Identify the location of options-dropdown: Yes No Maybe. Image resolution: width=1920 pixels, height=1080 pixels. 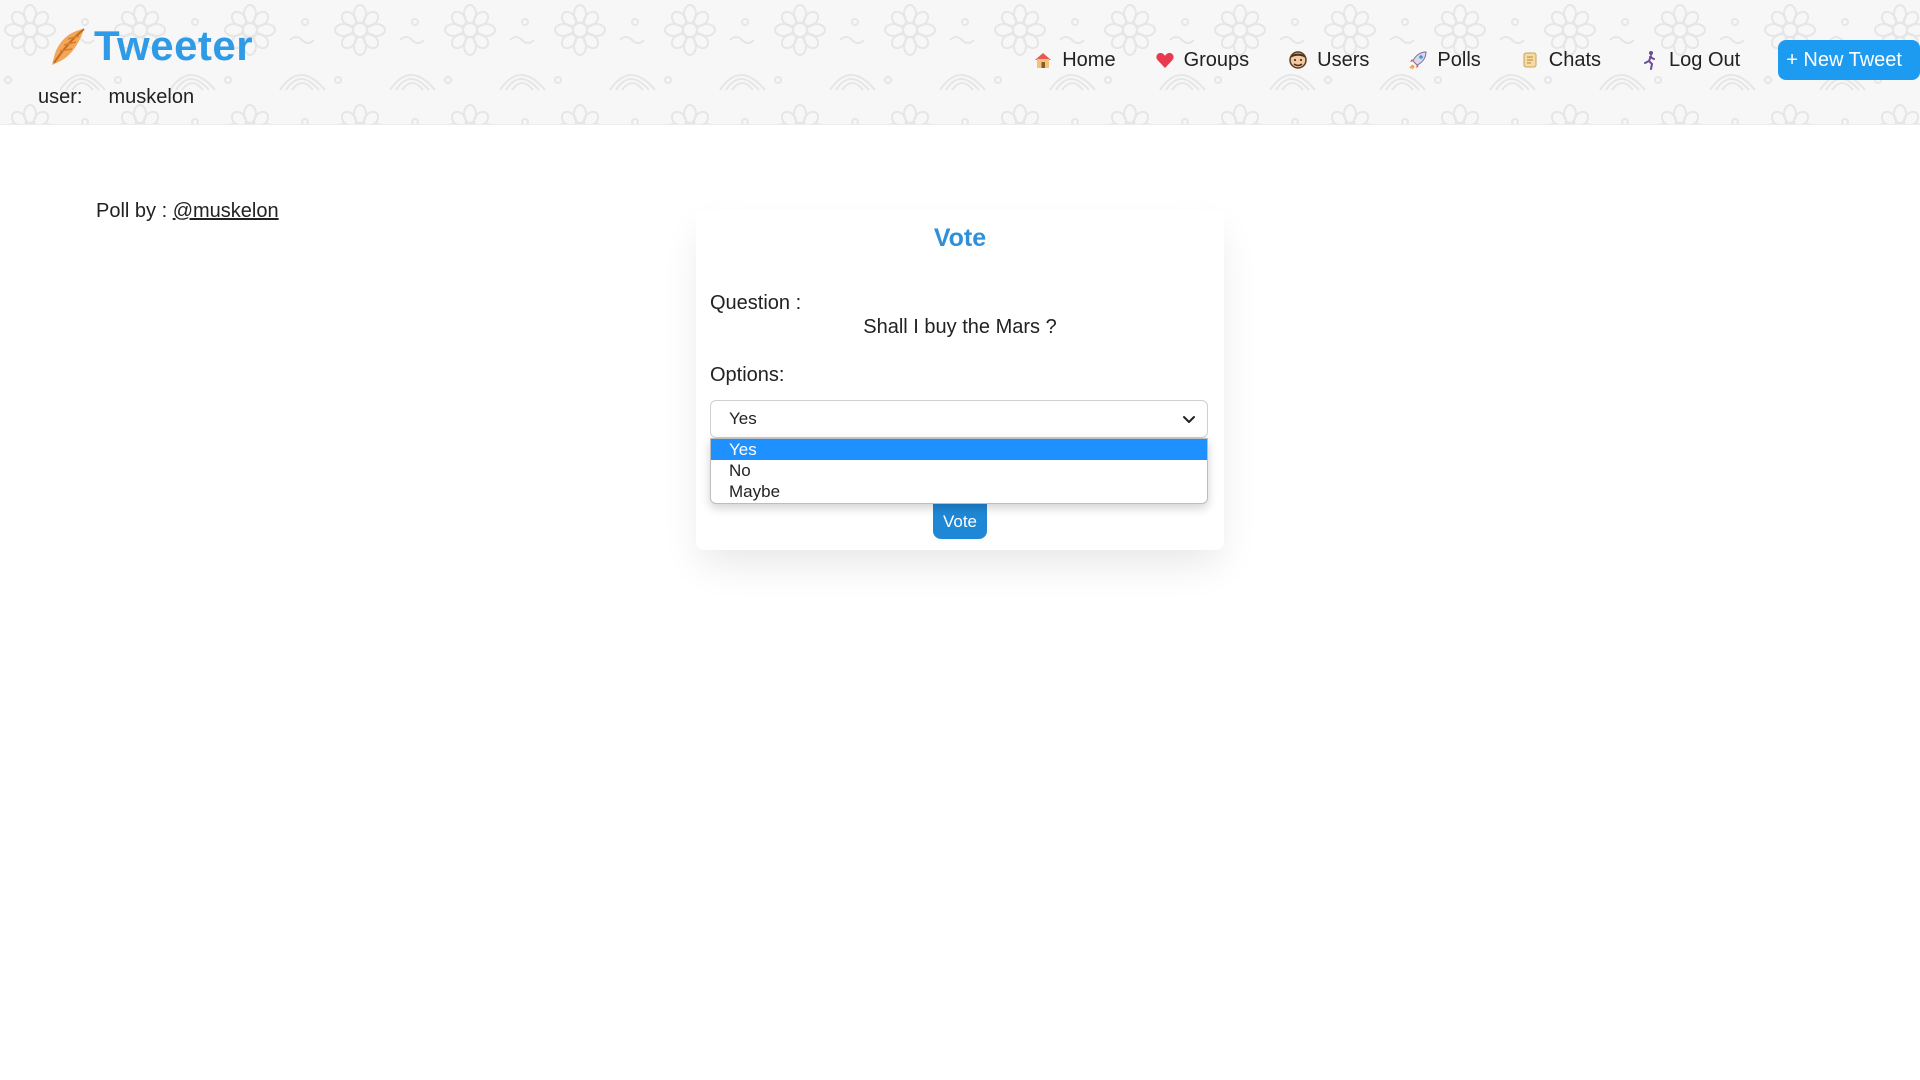
(959, 471).